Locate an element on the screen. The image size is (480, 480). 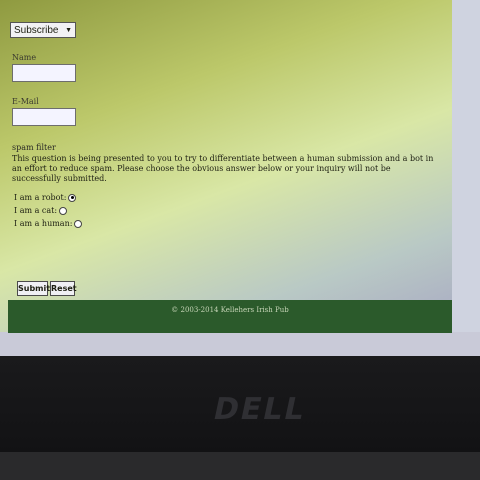
email-label: E-Mail is located at coordinates (25, 101).